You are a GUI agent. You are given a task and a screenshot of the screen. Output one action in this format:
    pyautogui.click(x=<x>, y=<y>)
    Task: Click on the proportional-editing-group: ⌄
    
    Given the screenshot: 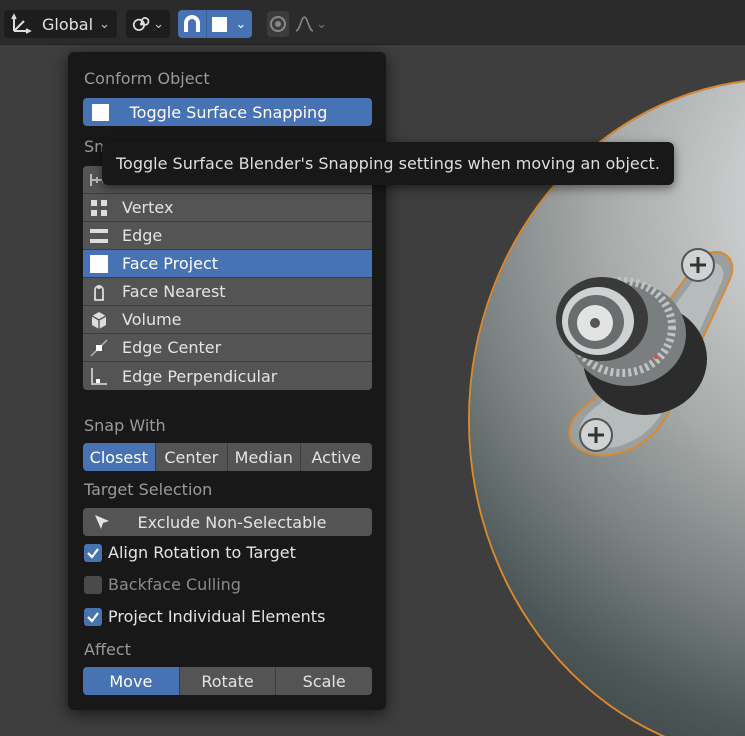 What is the action you would take?
    pyautogui.click(x=297, y=24)
    